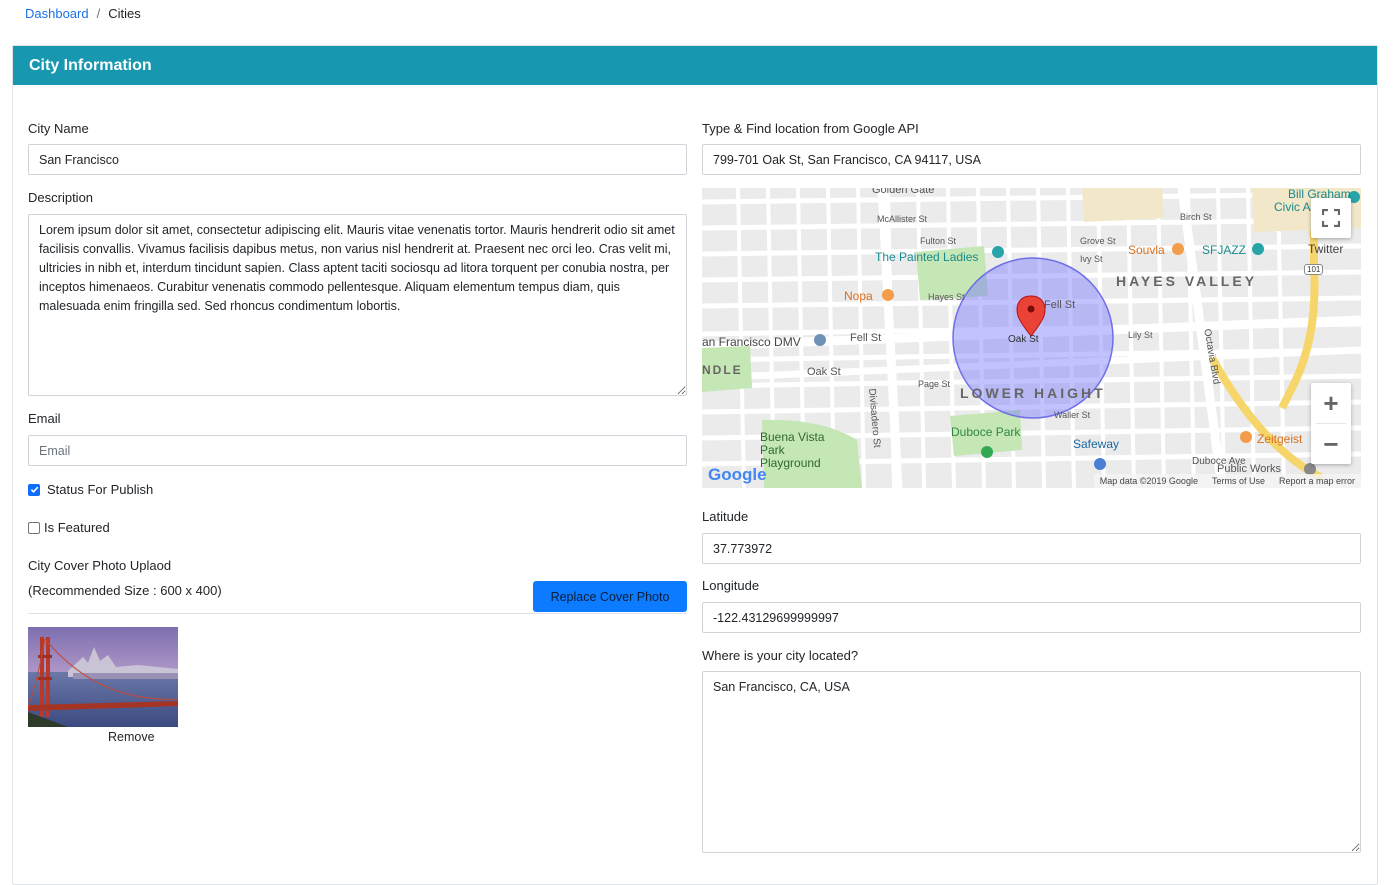  Describe the element at coordinates (1023, 339) in the screenshot. I see `map-label-oak-st: Oak St` at that location.